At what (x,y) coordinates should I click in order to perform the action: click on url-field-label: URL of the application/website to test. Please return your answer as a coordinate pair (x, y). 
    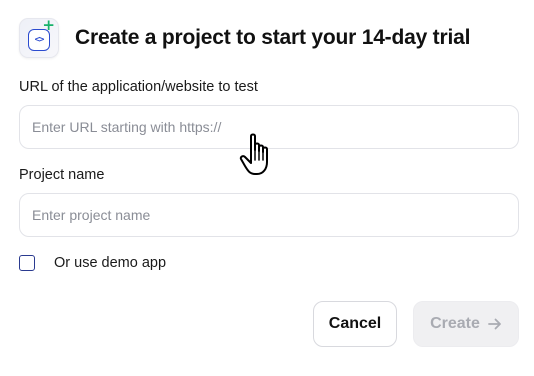
    Looking at the image, I should click on (138, 87).